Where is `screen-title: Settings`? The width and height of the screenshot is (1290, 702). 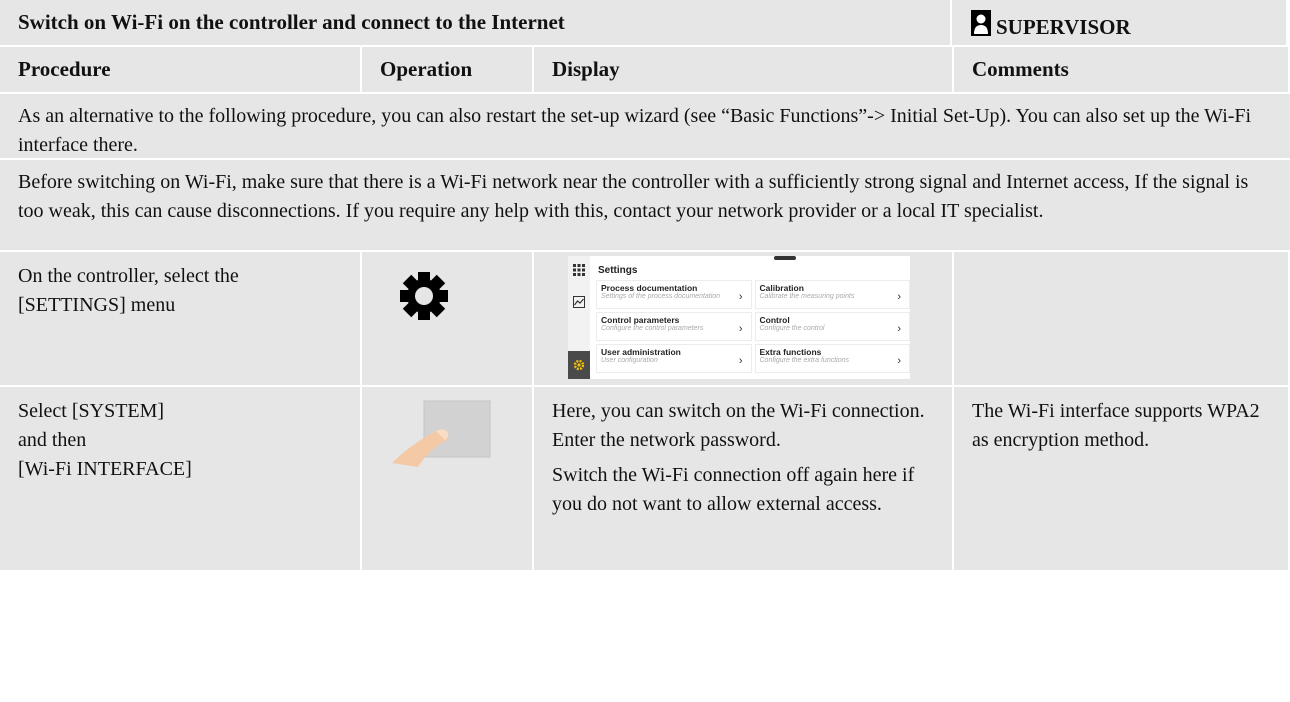
screen-title: Settings is located at coordinates (618, 270).